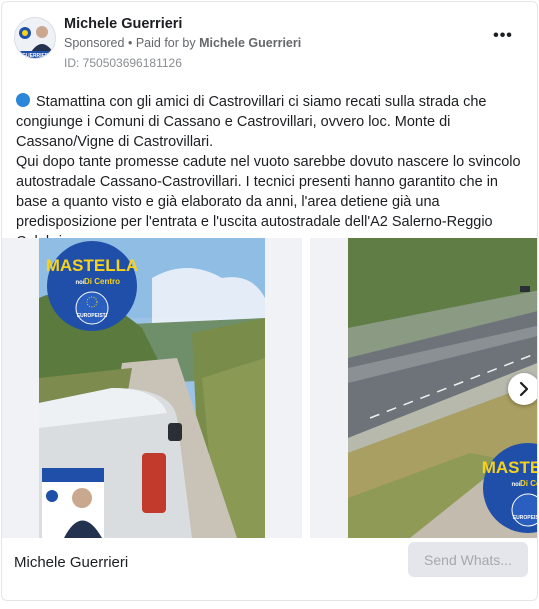 The height and width of the screenshot is (609, 539). I want to click on chevron-right-icon, so click(524, 389).